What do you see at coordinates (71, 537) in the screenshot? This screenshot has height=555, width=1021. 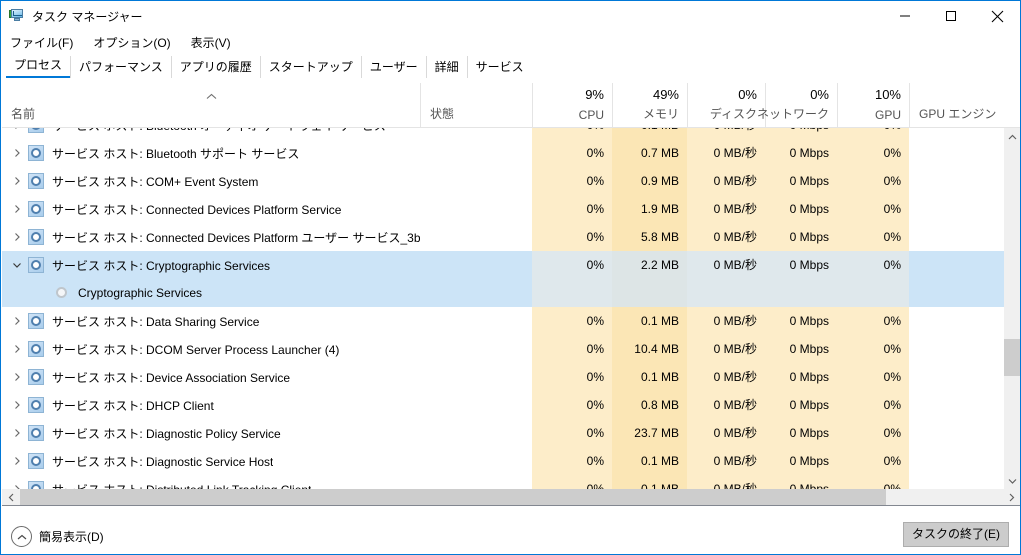 I see `fewer-details-label: 簡易表示(D)` at bounding box center [71, 537].